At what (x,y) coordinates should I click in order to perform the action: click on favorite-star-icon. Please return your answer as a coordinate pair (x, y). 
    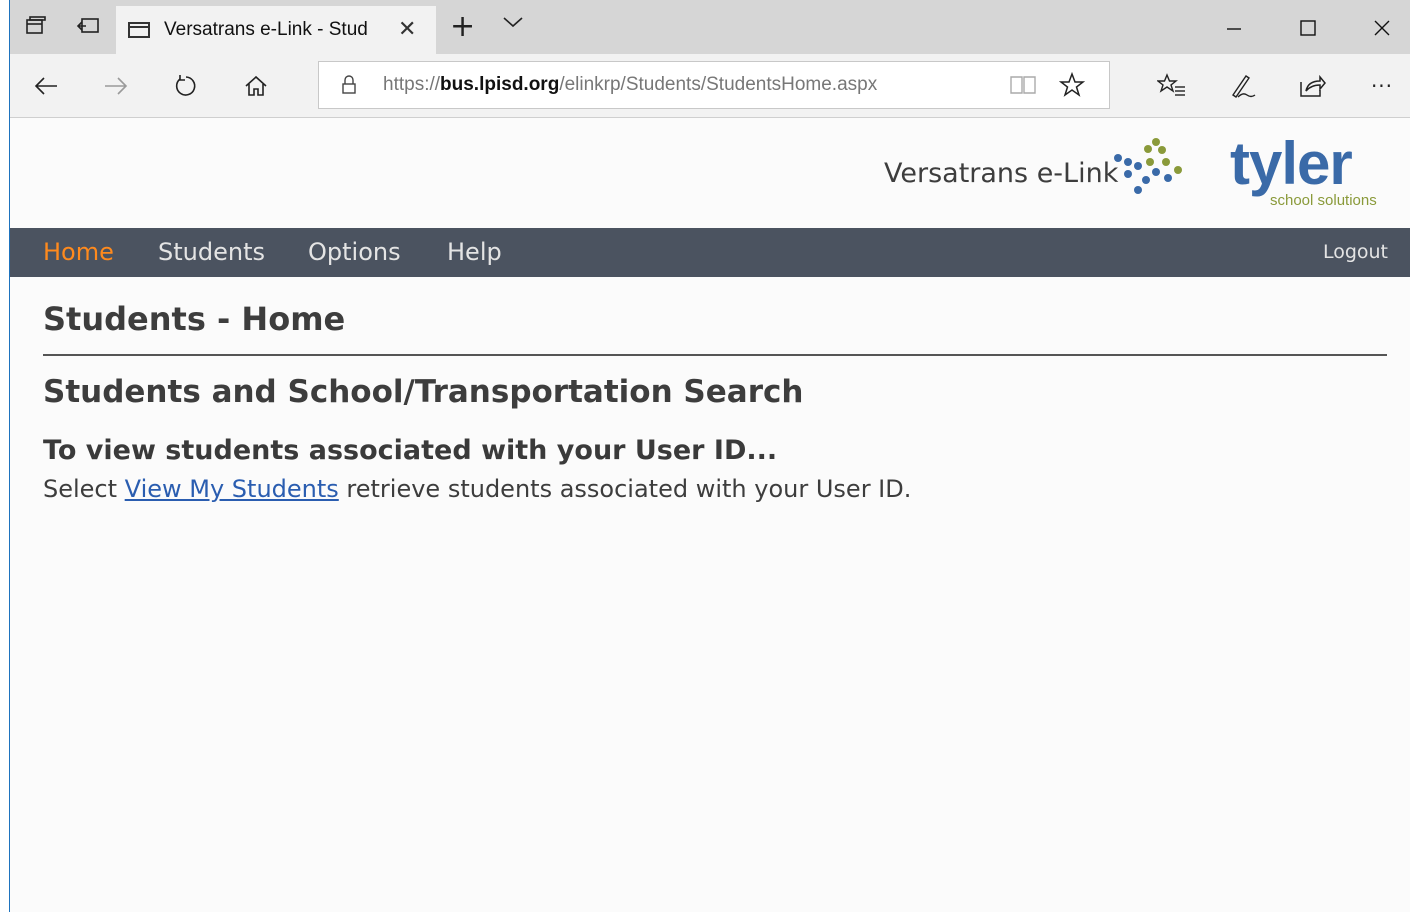
    Looking at the image, I should click on (1072, 86).